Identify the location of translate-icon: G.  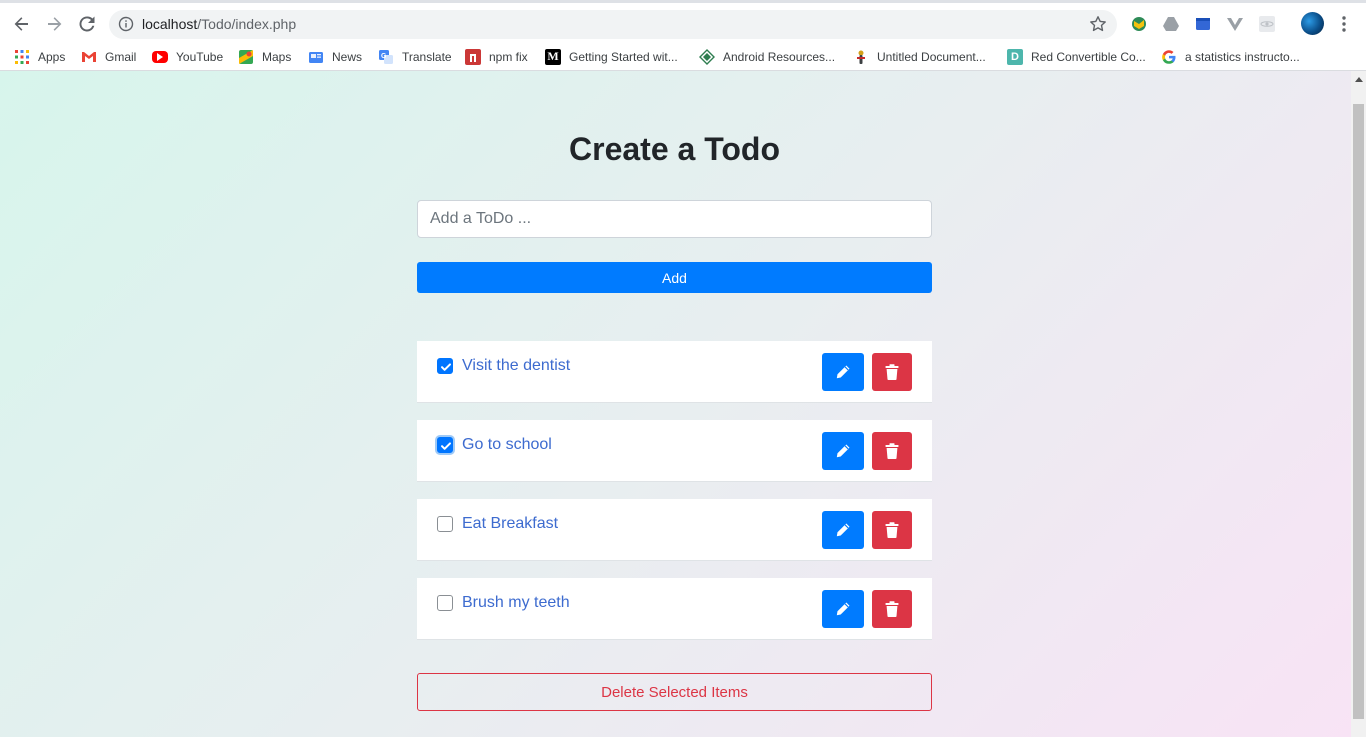
(386, 57).